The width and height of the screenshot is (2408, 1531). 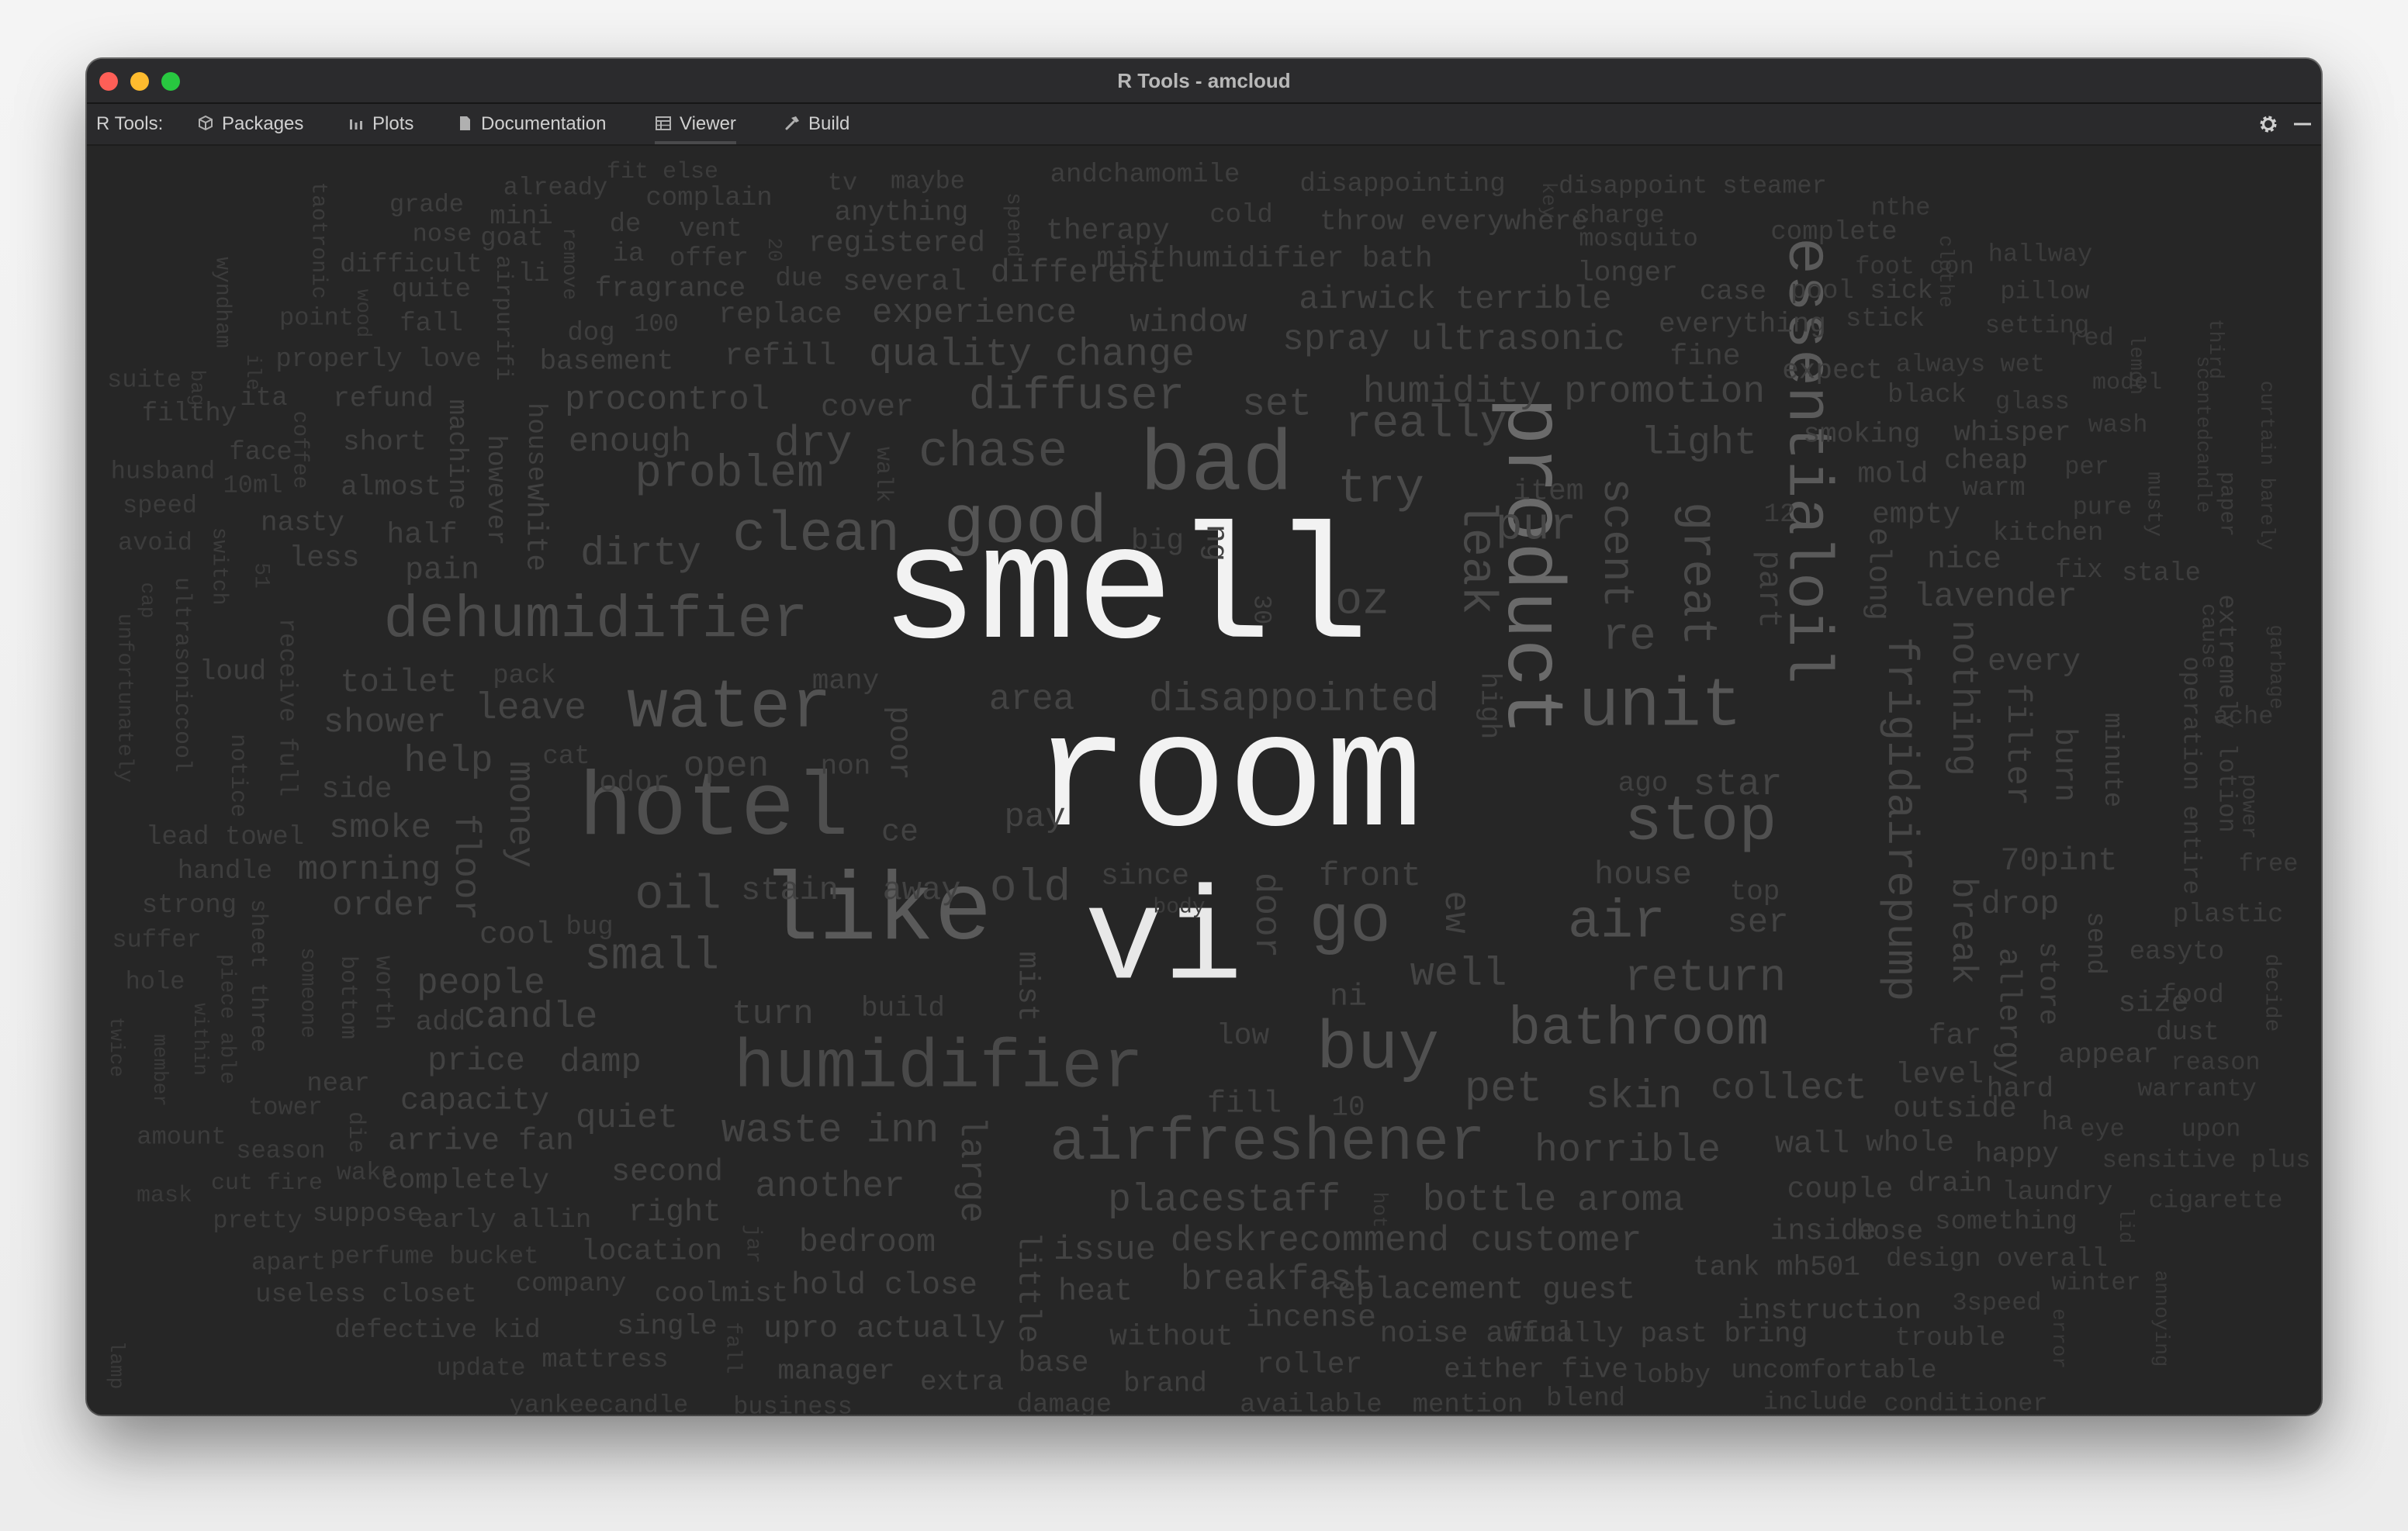 I want to click on cloud-word: roller, so click(x=1310, y=1365).